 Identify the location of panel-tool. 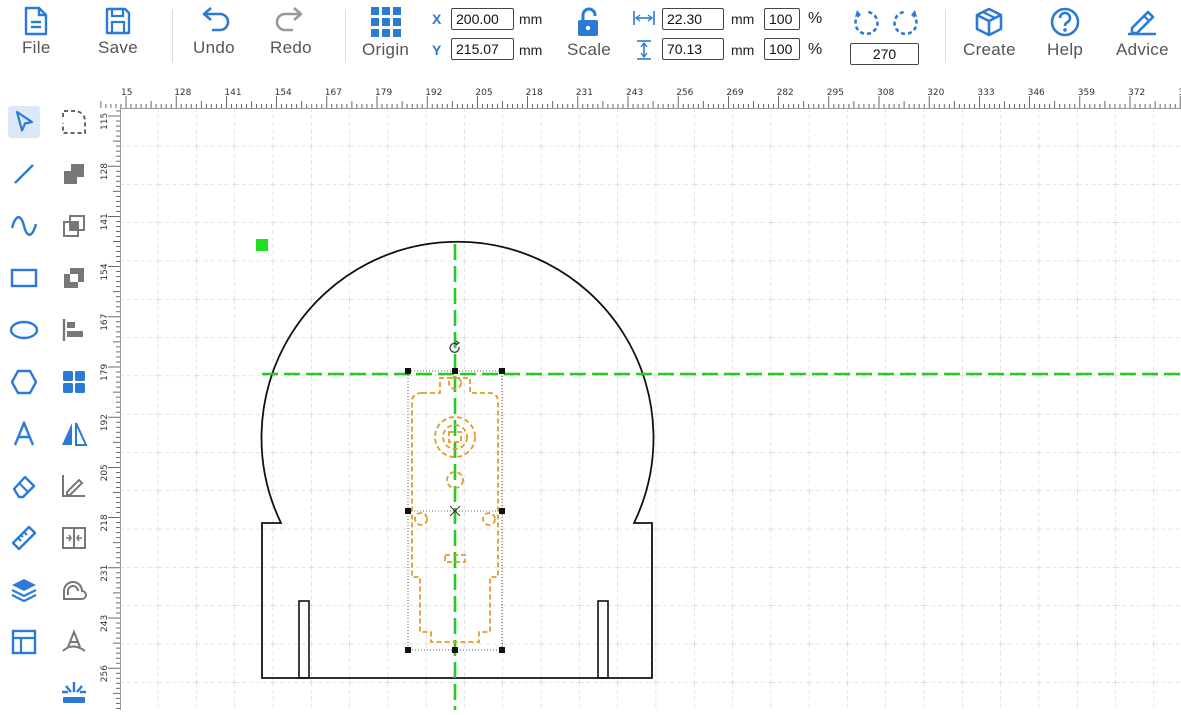
(24, 642).